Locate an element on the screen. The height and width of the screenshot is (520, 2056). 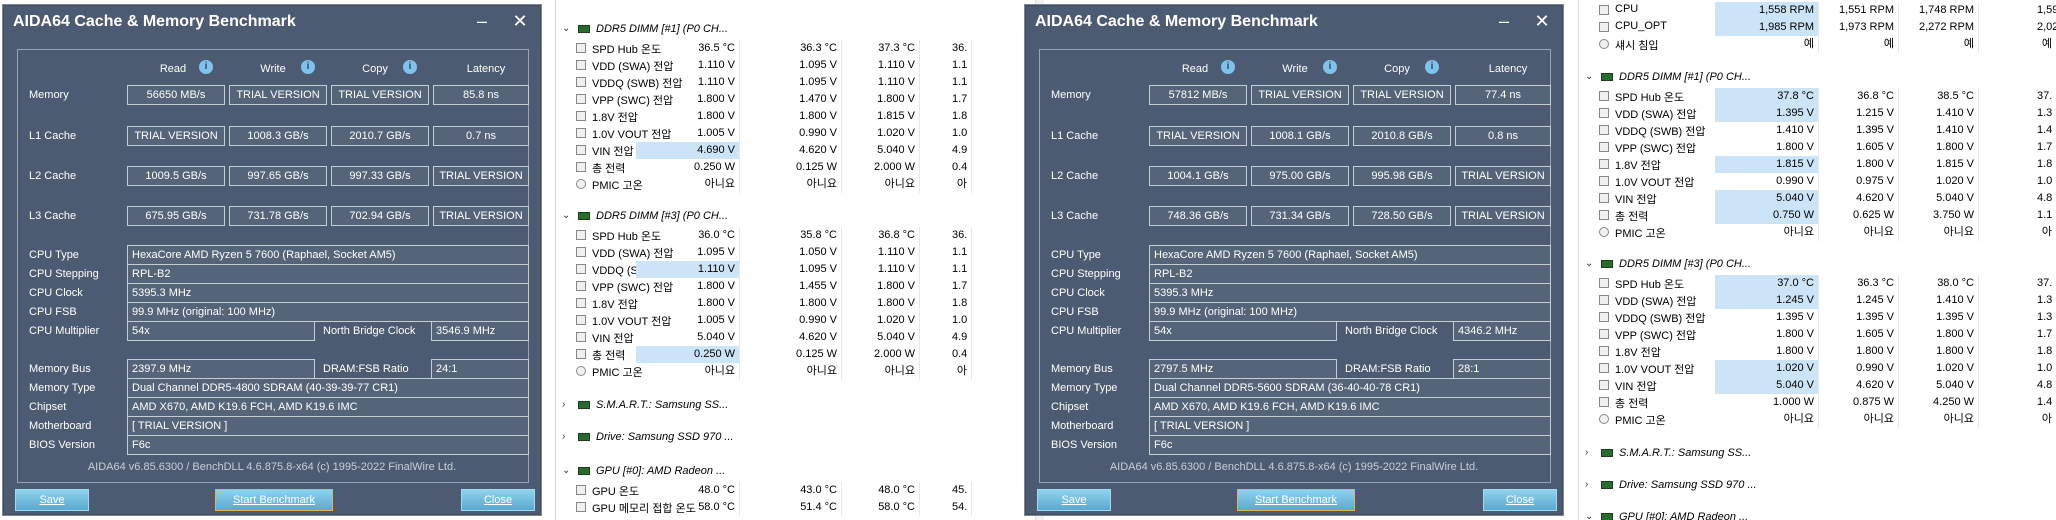
sensor-row: VDDQ (SWB) 전압 1.410 V 1.395 V 1.410 V 1.4 is located at coordinates (1817, 130).